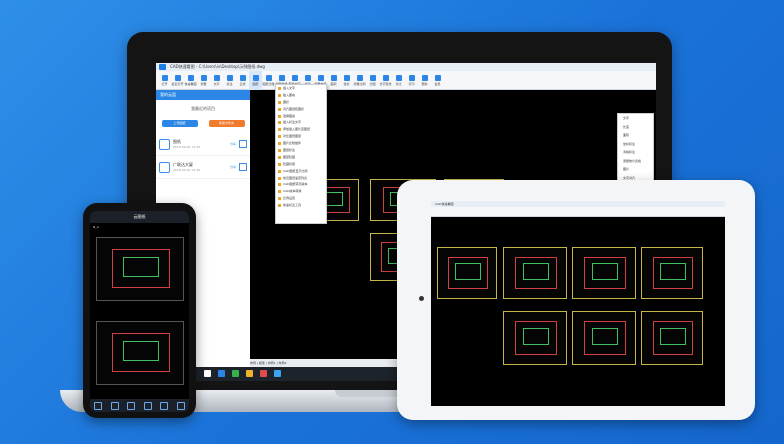 The height and width of the screenshot is (444, 784). Describe the element at coordinates (203, 167) in the screenshot. I see `file-item: 广联达大厦 2018-09-20 12:36 分享` at that location.